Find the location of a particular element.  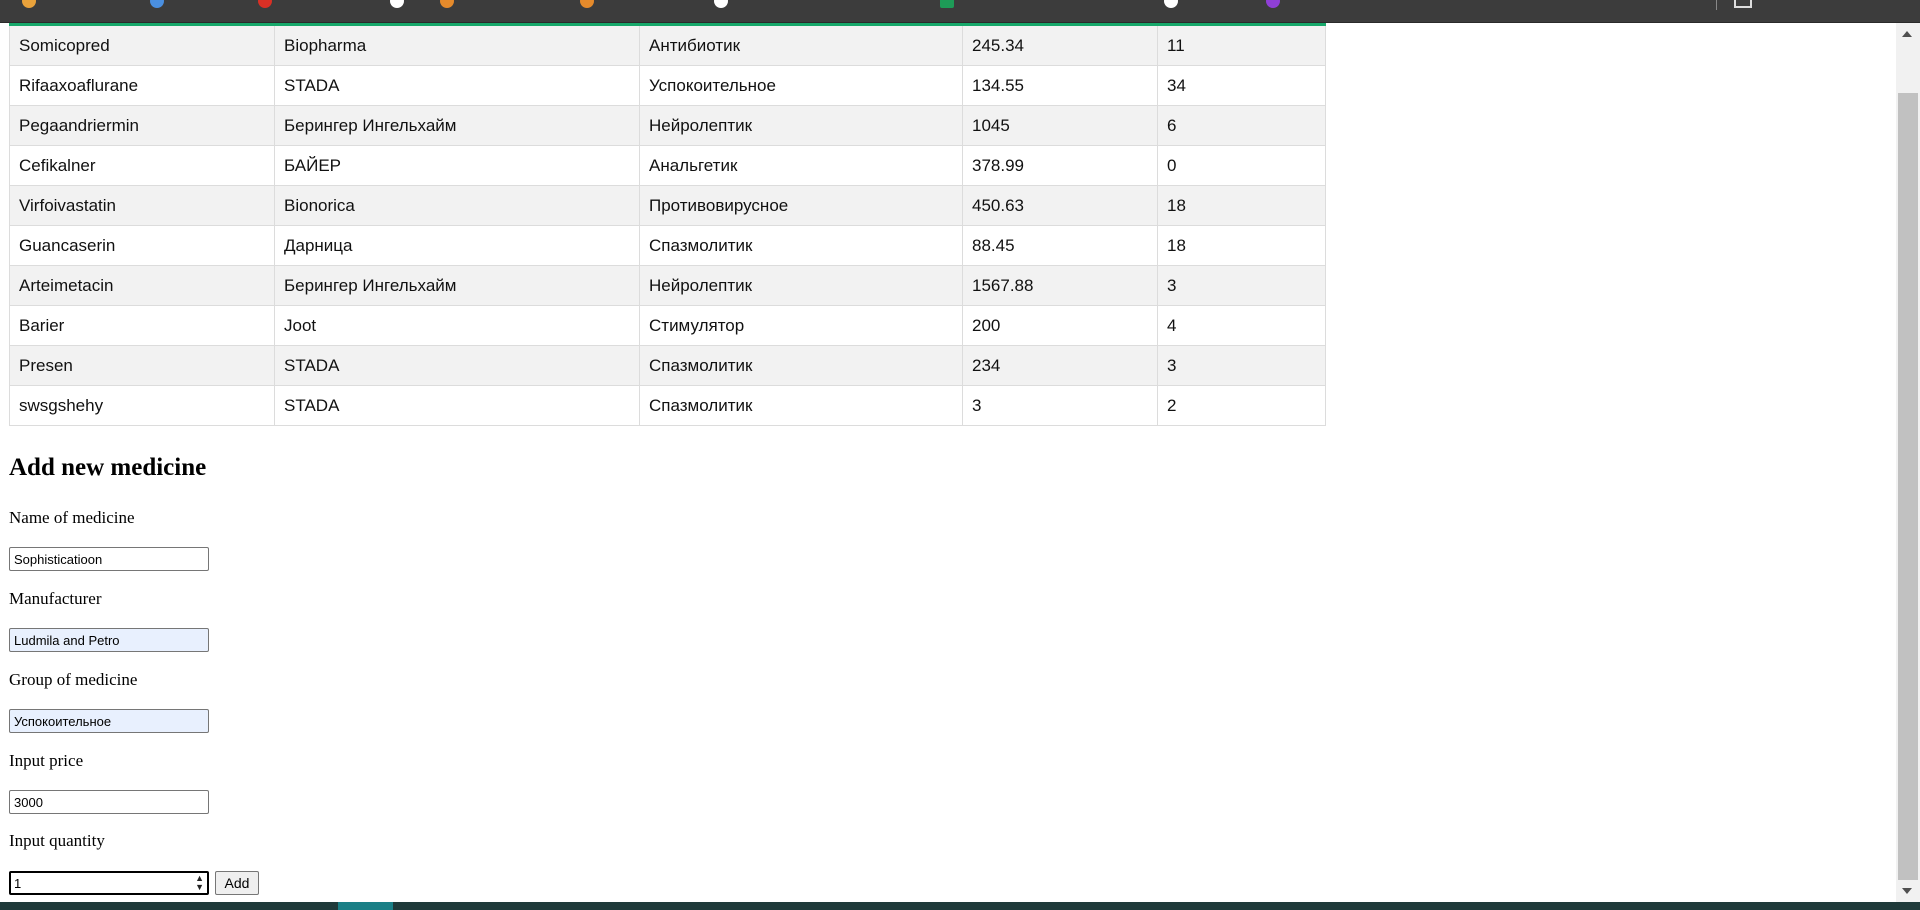

scrollbar-thumb is located at coordinates (1908, 486).